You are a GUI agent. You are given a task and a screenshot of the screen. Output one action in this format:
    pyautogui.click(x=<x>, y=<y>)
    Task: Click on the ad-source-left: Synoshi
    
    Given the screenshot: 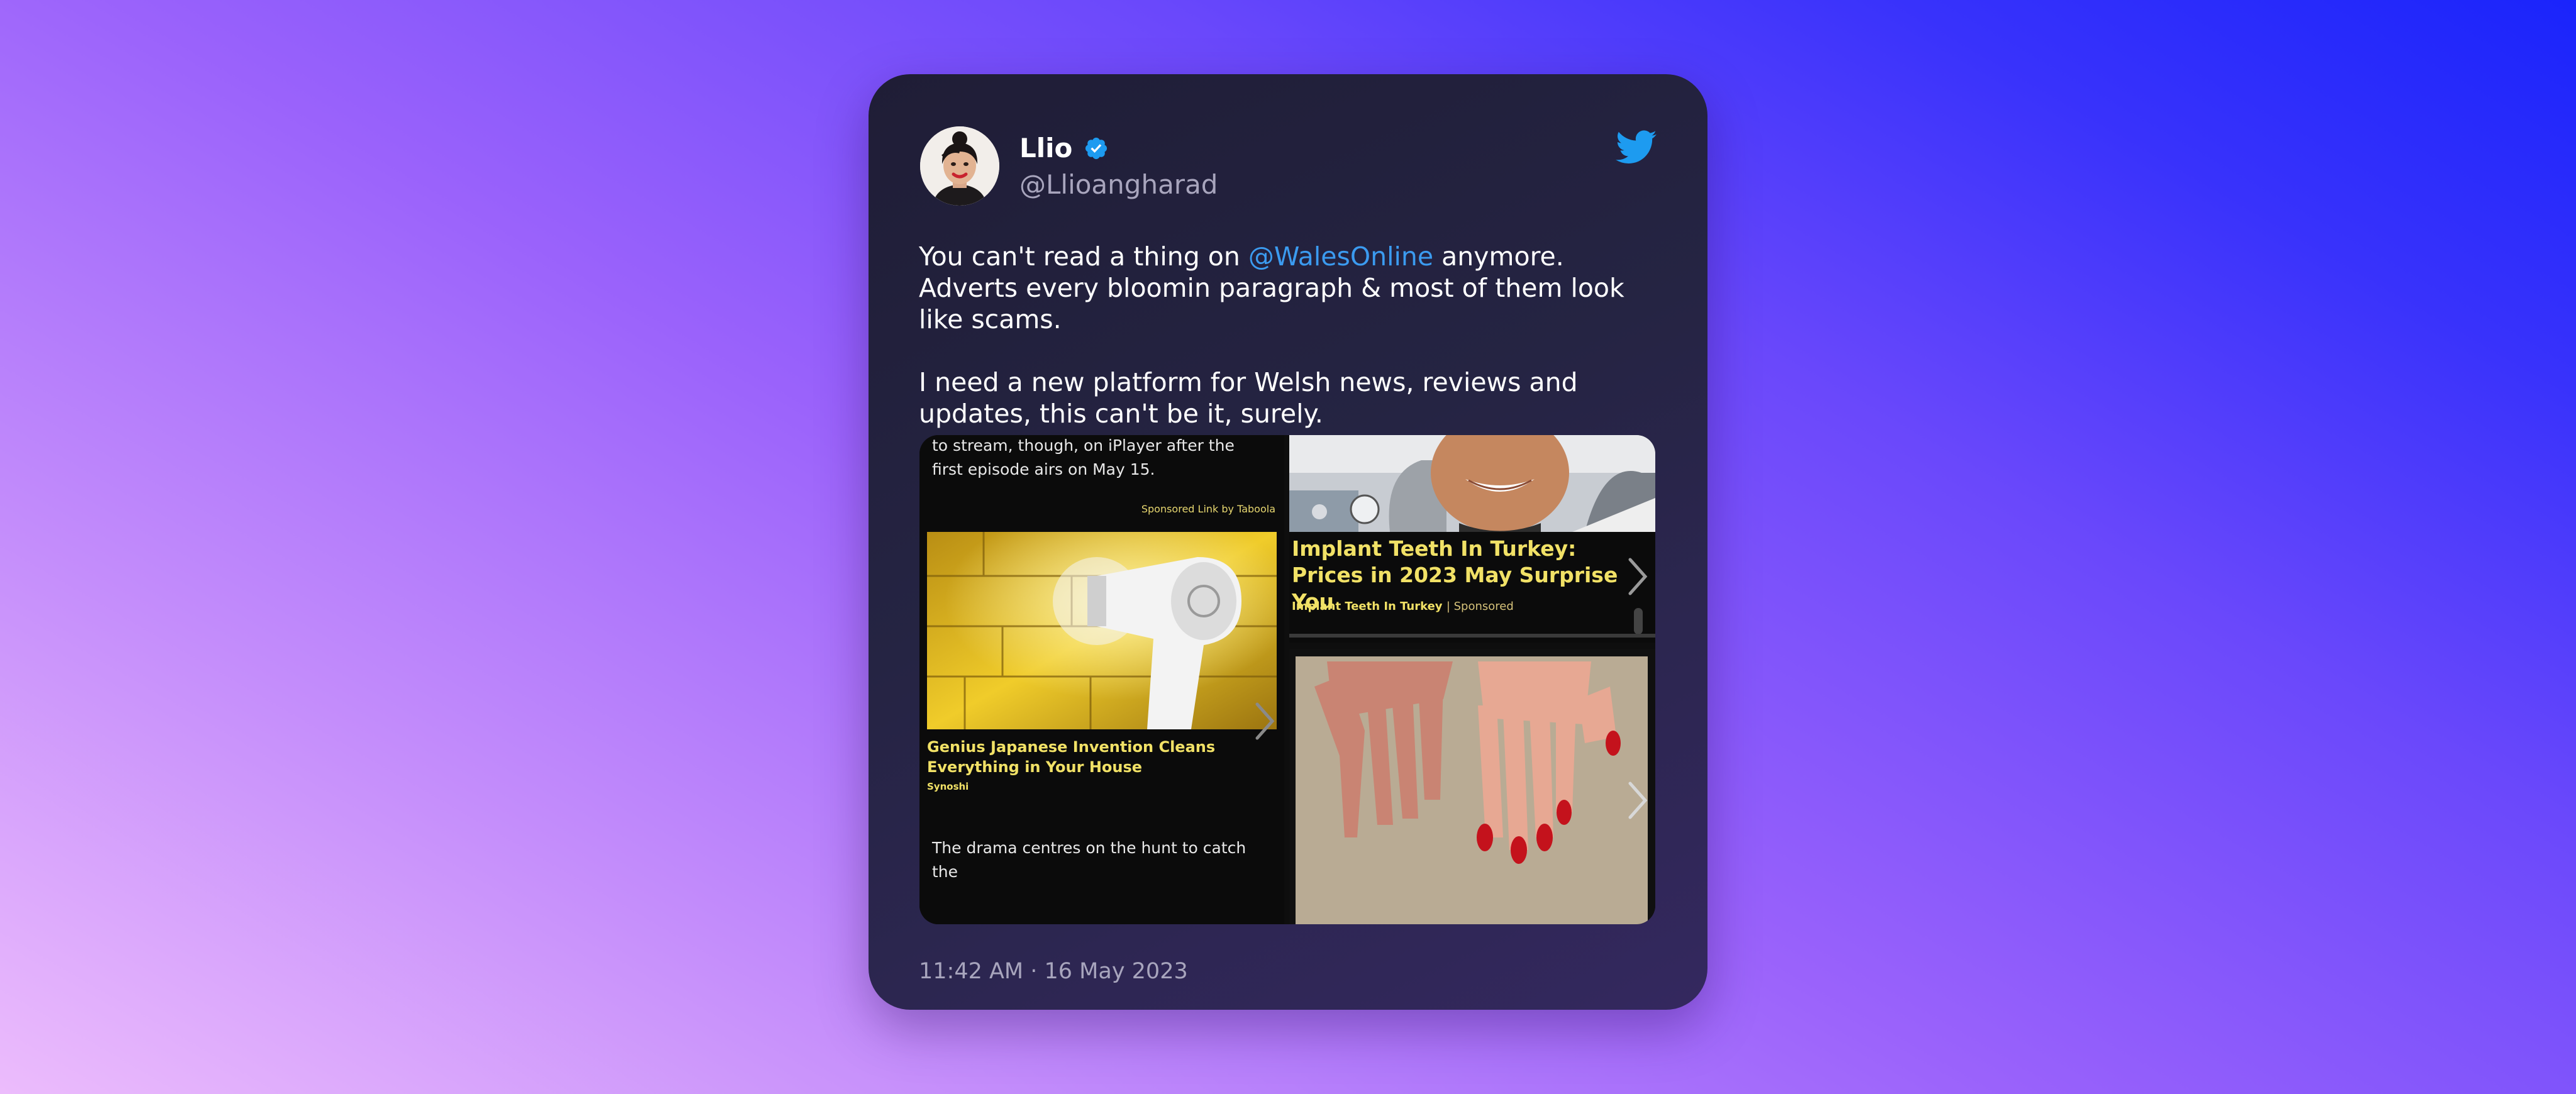 What is the action you would take?
    pyautogui.click(x=948, y=786)
    